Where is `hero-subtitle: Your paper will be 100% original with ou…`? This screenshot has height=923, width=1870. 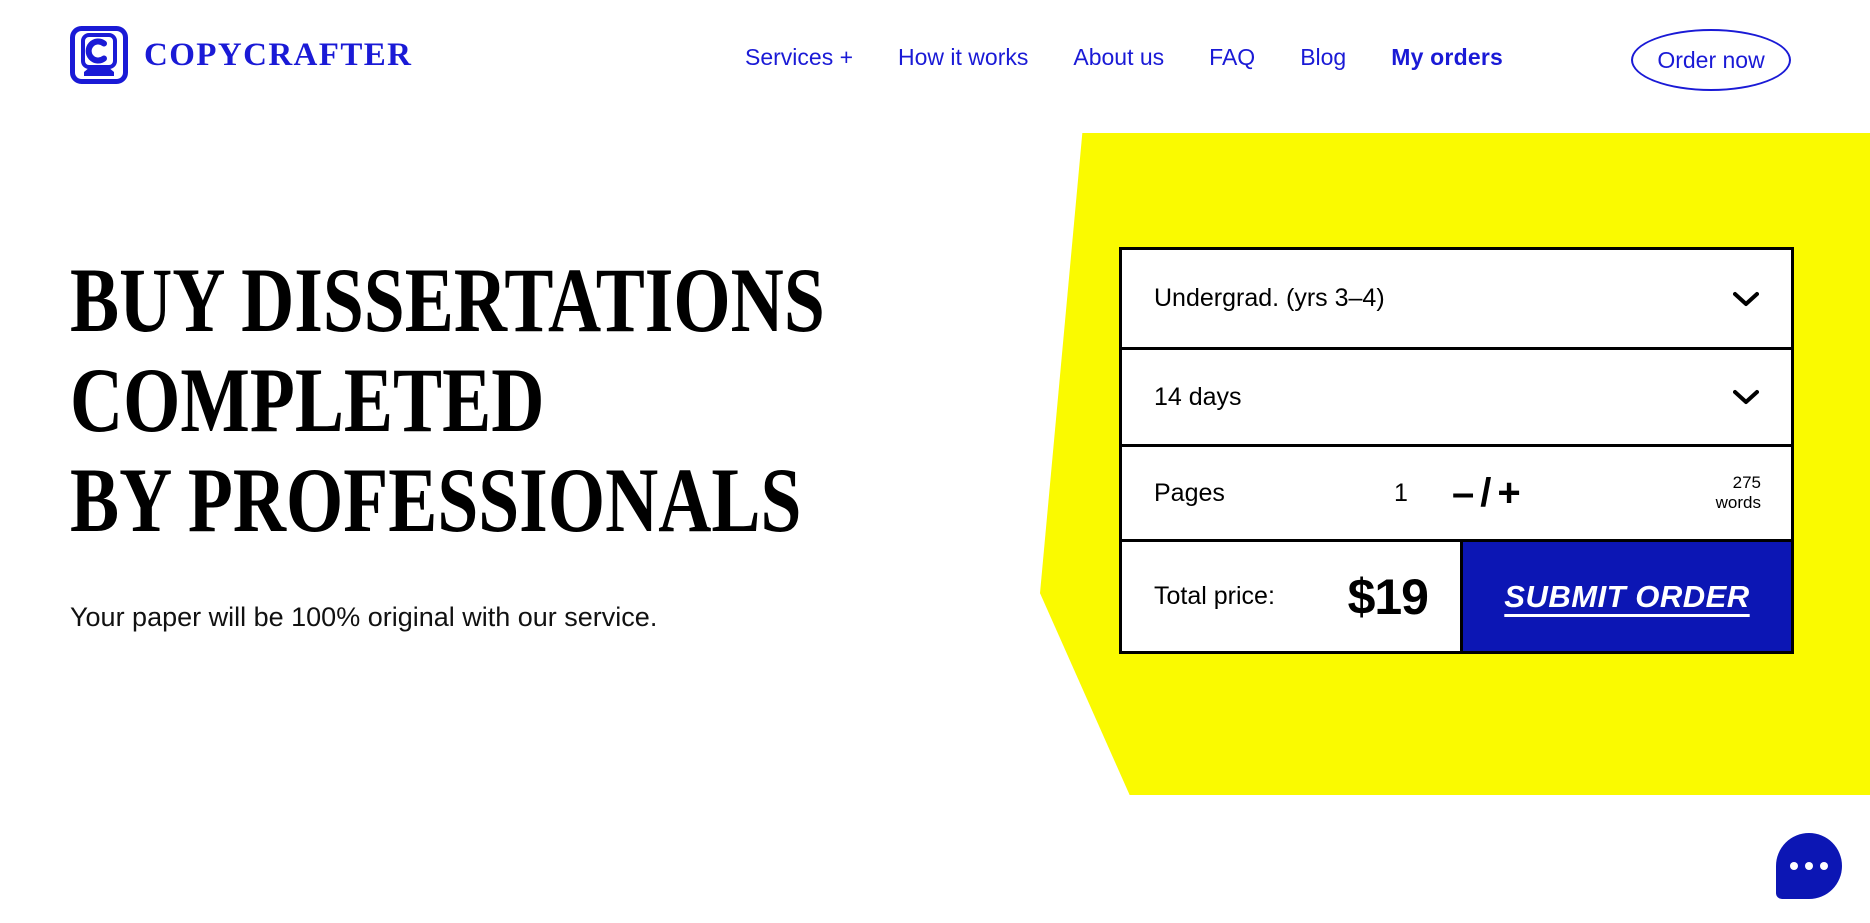 hero-subtitle: Your paper will be 100% original with ou… is located at coordinates (364, 617).